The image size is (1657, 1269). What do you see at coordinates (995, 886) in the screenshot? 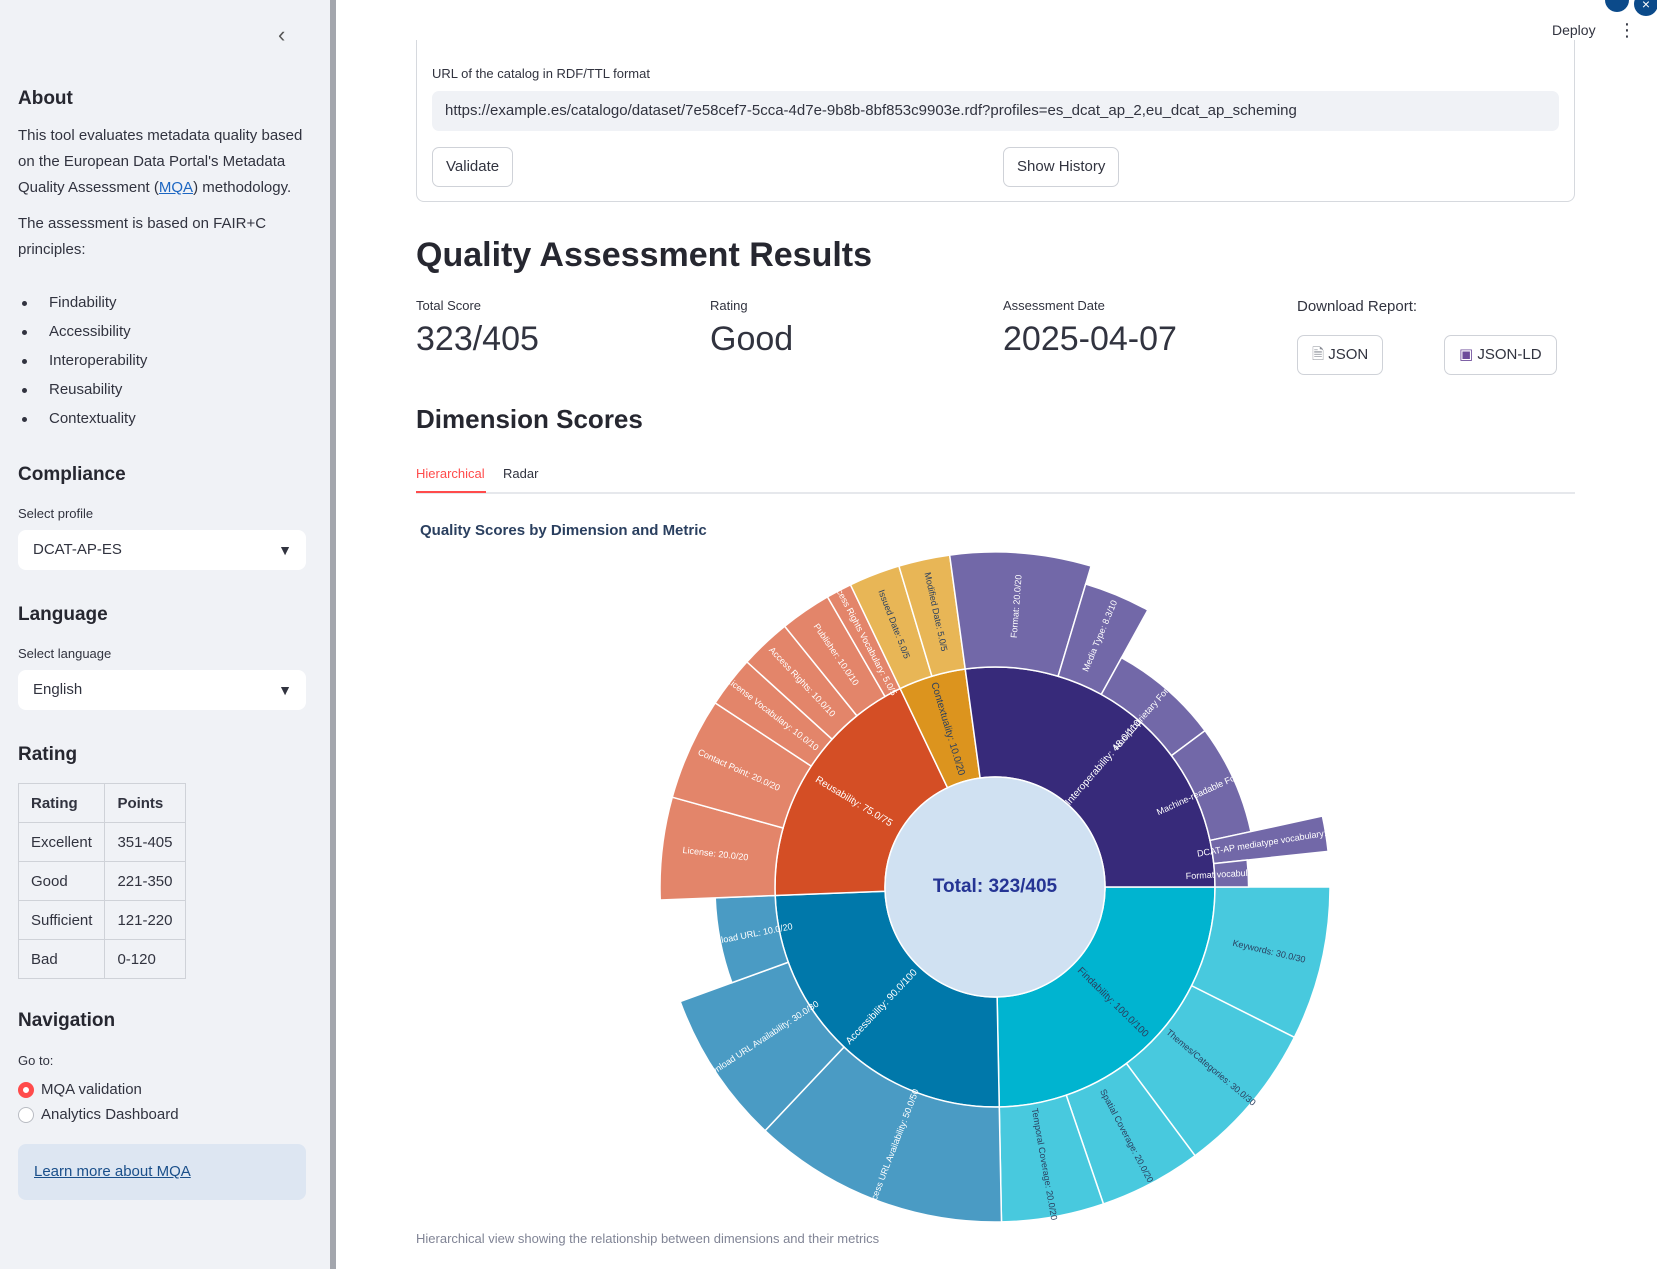
I see `sunburst-center-label: Total: 323/405` at bounding box center [995, 886].